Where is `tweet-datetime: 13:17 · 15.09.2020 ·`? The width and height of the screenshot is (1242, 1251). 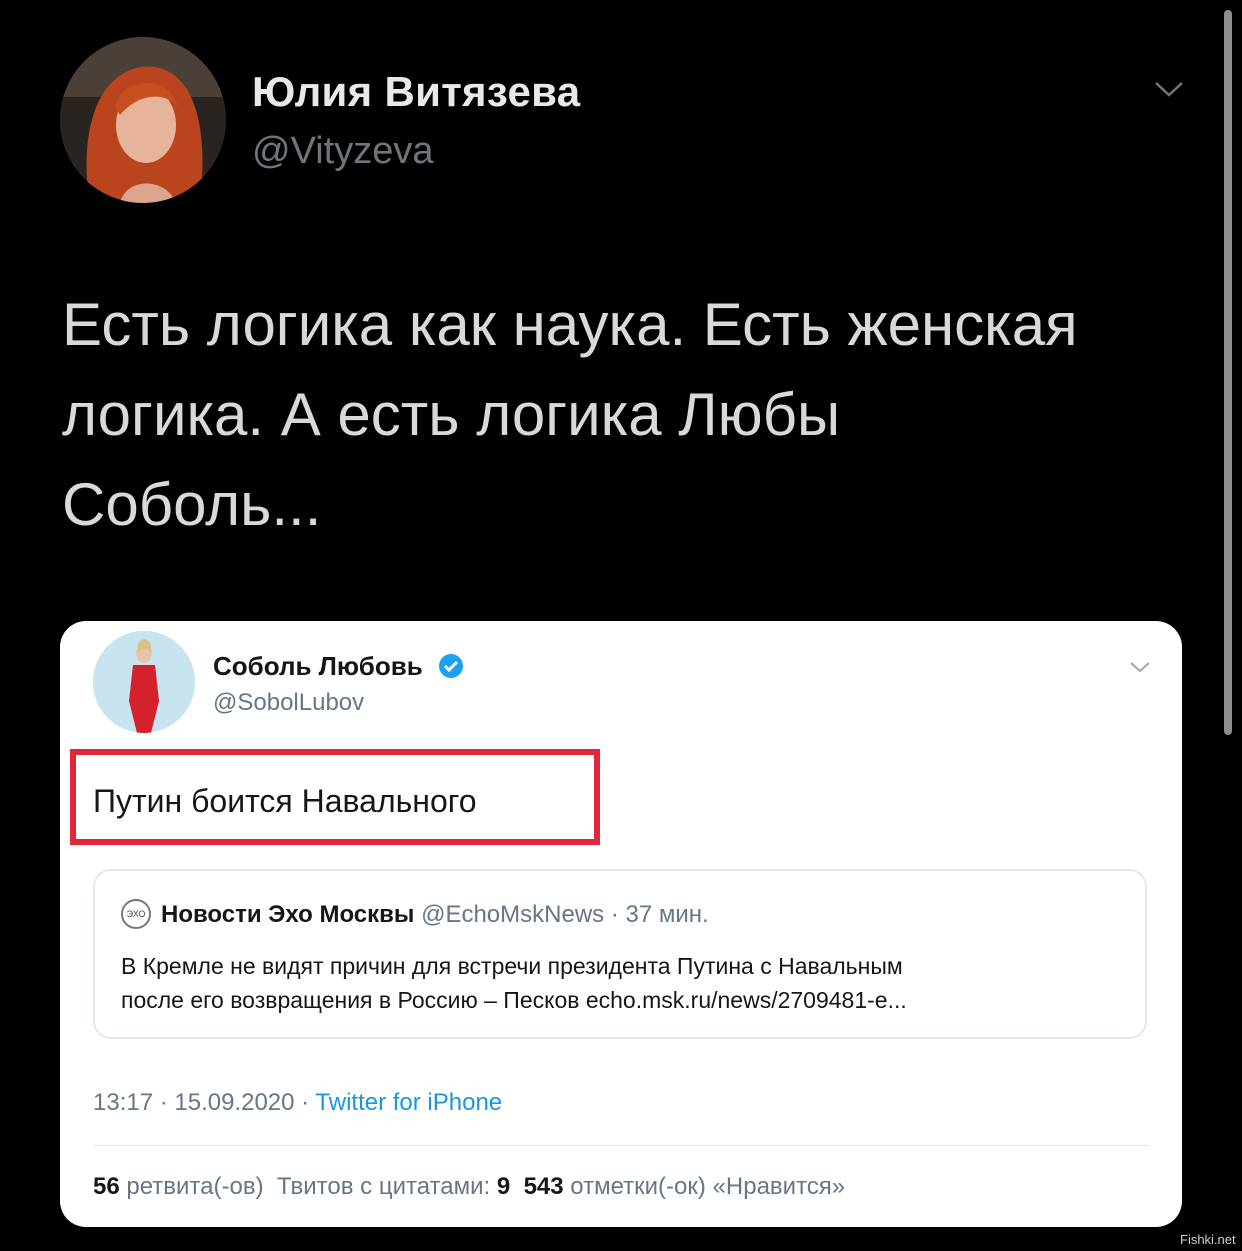
tweet-datetime: 13:17 · 15.09.2020 · is located at coordinates (201, 1102).